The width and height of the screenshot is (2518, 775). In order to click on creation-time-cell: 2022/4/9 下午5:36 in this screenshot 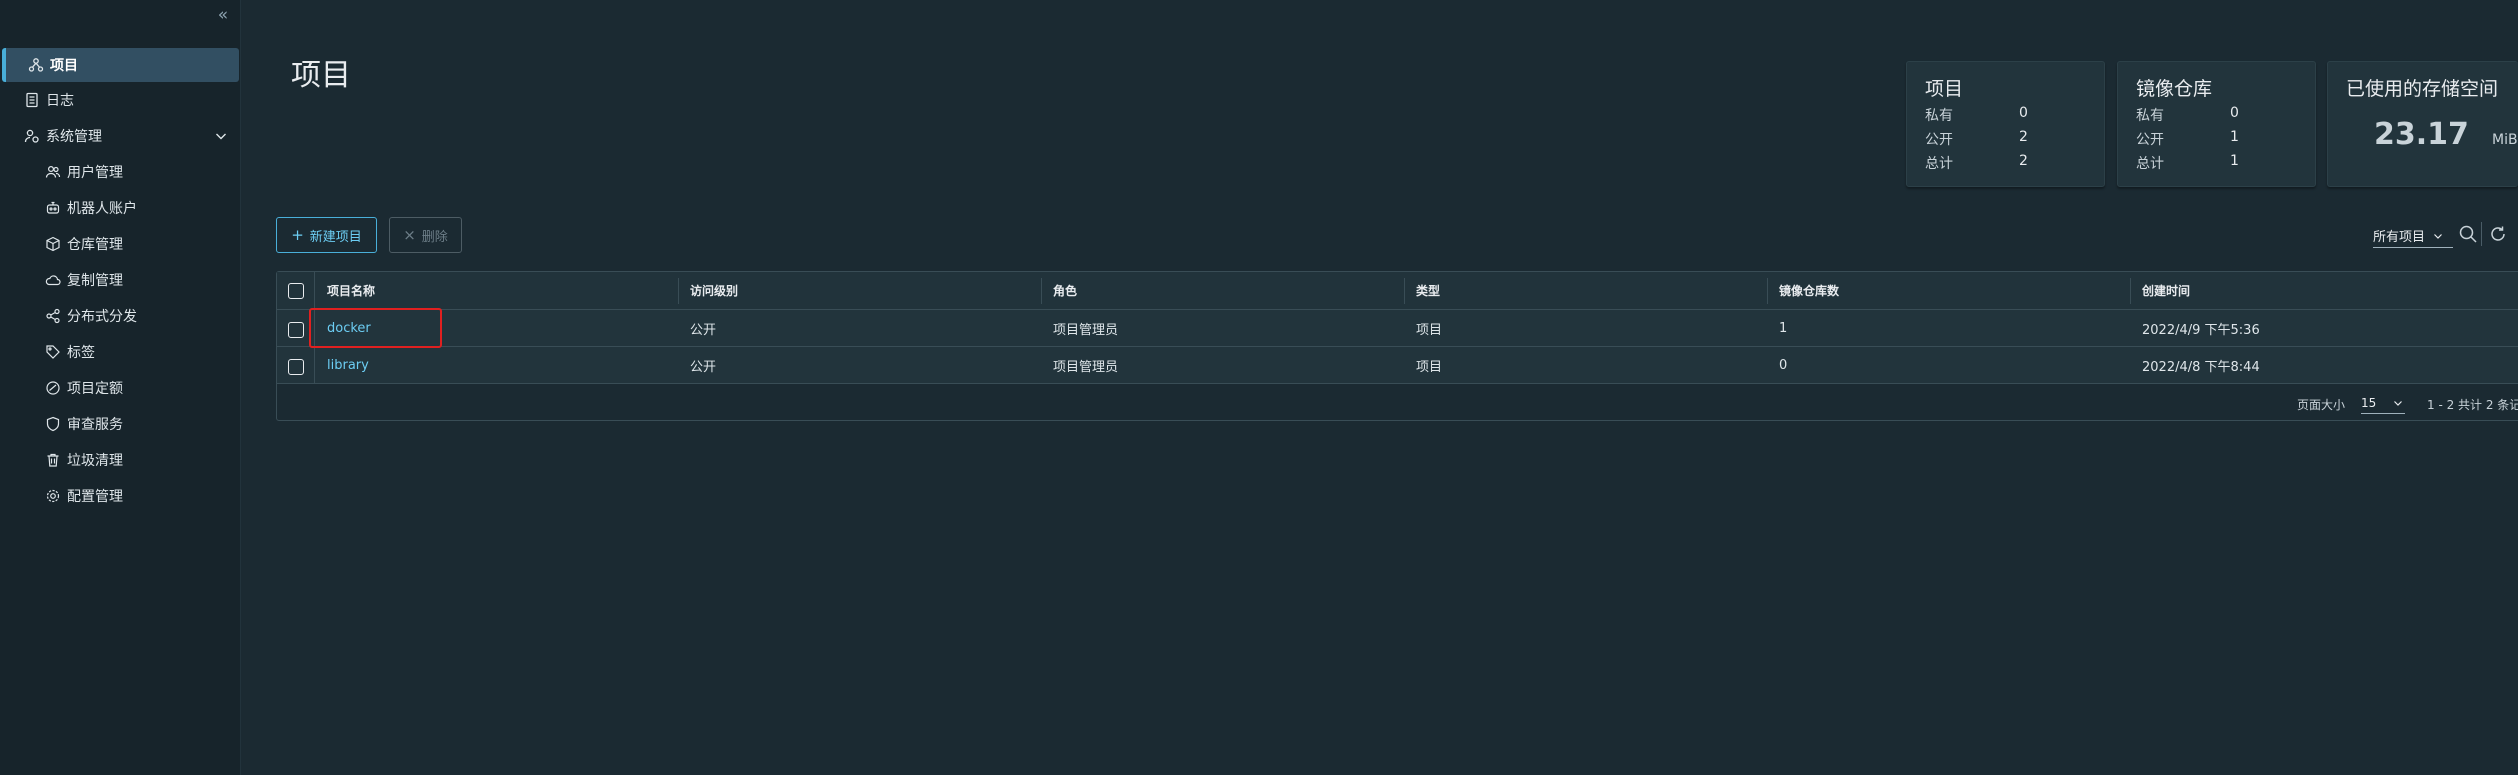, I will do `click(2201, 330)`.